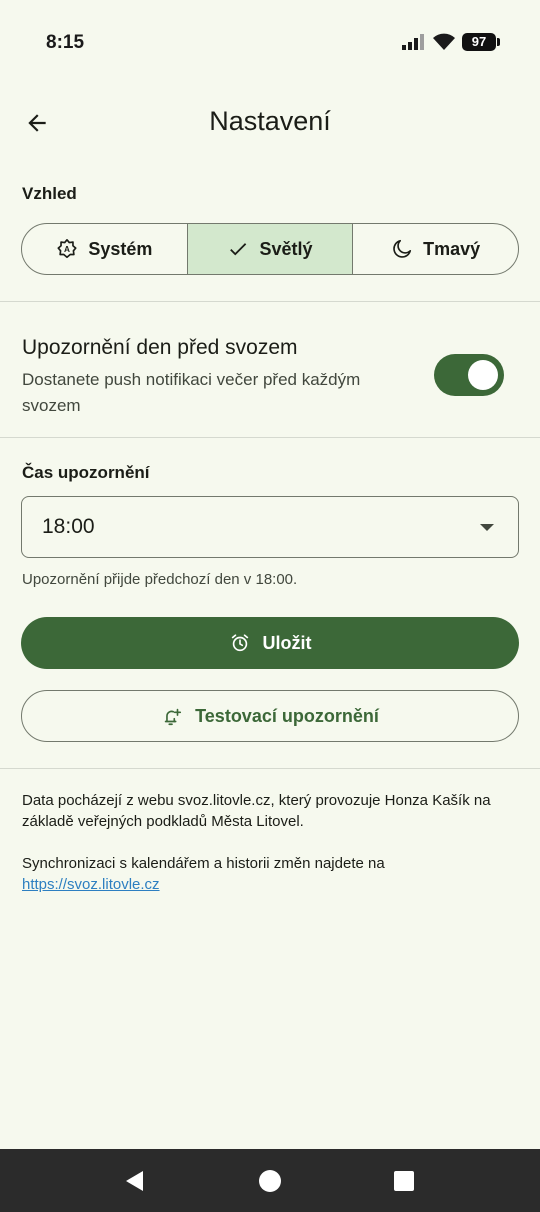 Image resolution: width=540 pixels, height=1212 pixels. Describe the element at coordinates (239, 643) in the screenshot. I see `alarm-icon` at that location.